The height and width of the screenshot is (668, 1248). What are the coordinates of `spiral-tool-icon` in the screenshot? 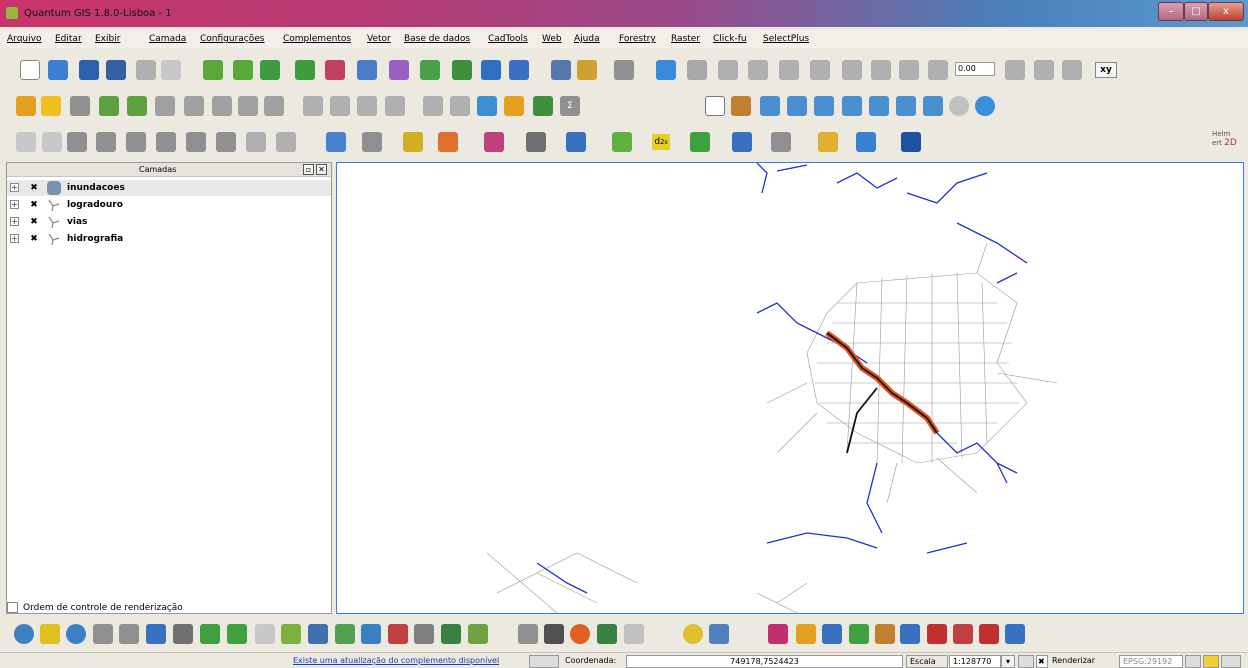 It's located at (478, 634).